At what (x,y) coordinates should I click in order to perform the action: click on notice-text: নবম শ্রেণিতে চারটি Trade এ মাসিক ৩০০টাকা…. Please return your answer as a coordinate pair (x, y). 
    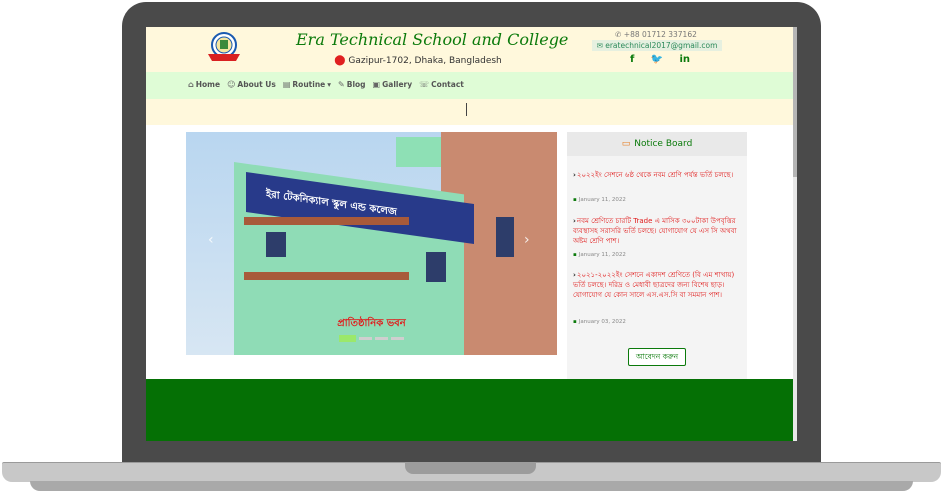
    Looking at the image, I should click on (655, 231).